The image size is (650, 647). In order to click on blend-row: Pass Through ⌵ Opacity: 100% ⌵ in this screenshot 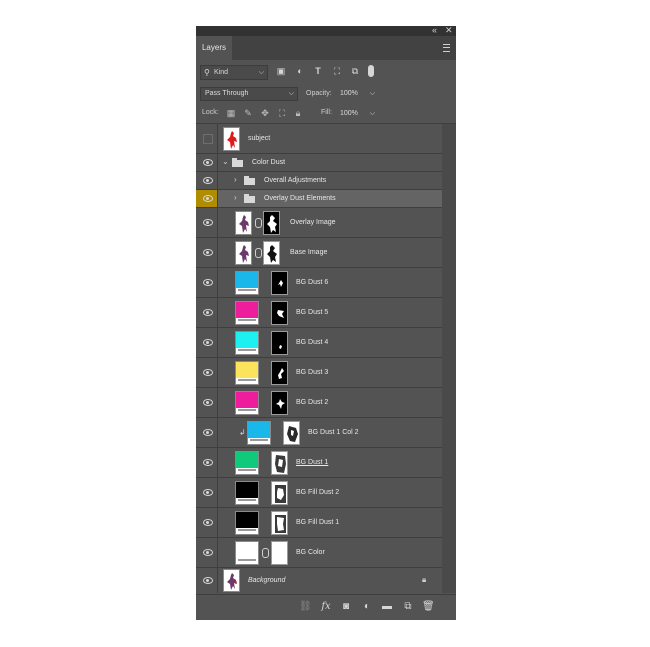, I will do `click(326, 93)`.